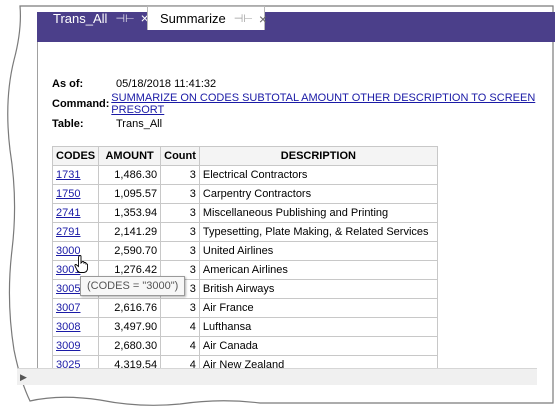  I want to click on table-cell: United Airlines, so click(318, 251).